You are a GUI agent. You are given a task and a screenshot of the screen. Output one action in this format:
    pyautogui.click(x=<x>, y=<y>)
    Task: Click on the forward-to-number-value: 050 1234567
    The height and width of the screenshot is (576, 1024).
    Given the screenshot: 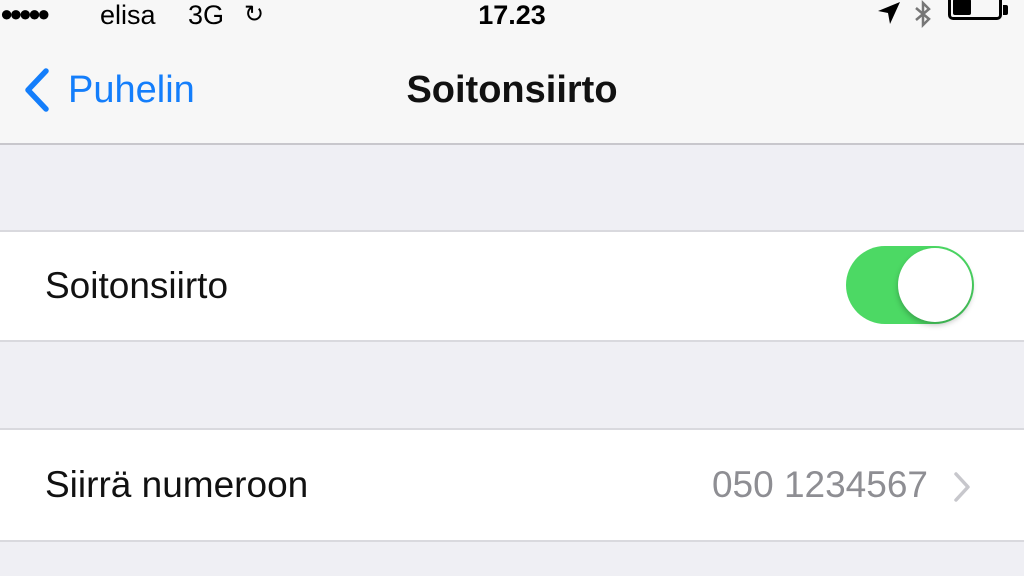 What is the action you would take?
    pyautogui.click(x=819, y=484)
    